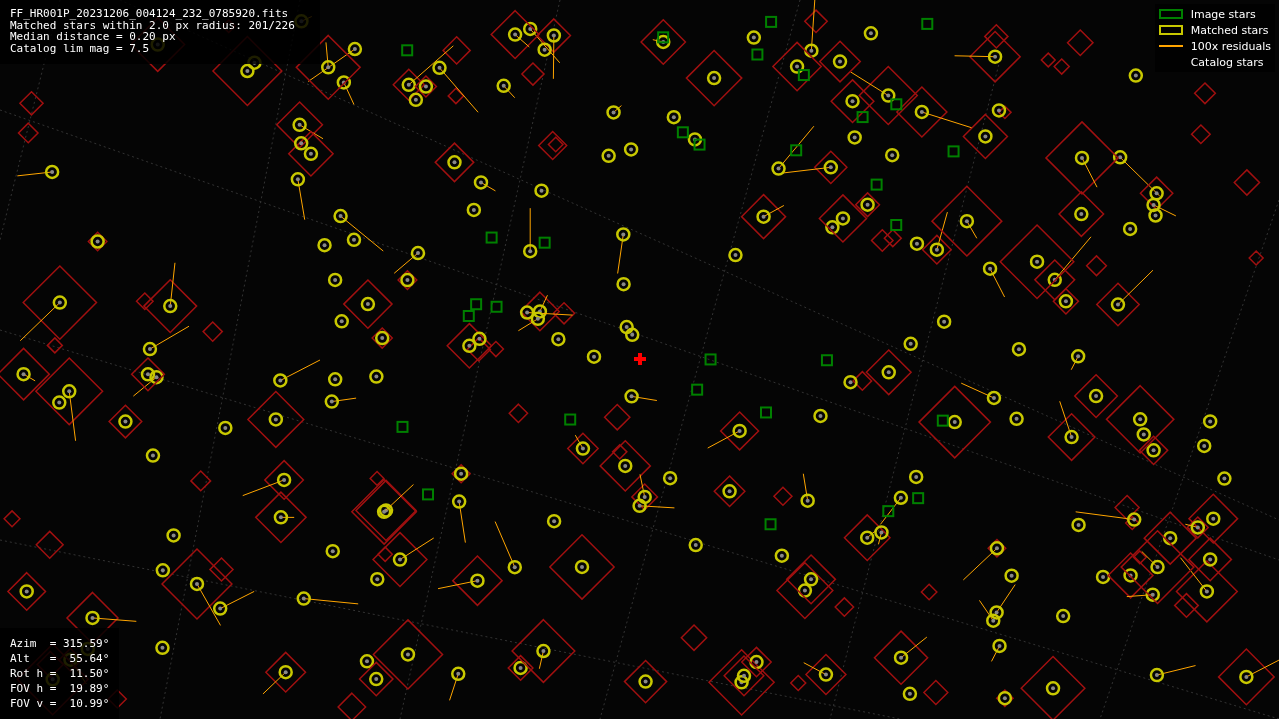 The height and width of the screenshot is (719, 1279). Describe the element at coordinates (150, 14) in the screenshot. I see `info-text: FF_HR001P_20231206_004124_232_0785920.fits` at that location.